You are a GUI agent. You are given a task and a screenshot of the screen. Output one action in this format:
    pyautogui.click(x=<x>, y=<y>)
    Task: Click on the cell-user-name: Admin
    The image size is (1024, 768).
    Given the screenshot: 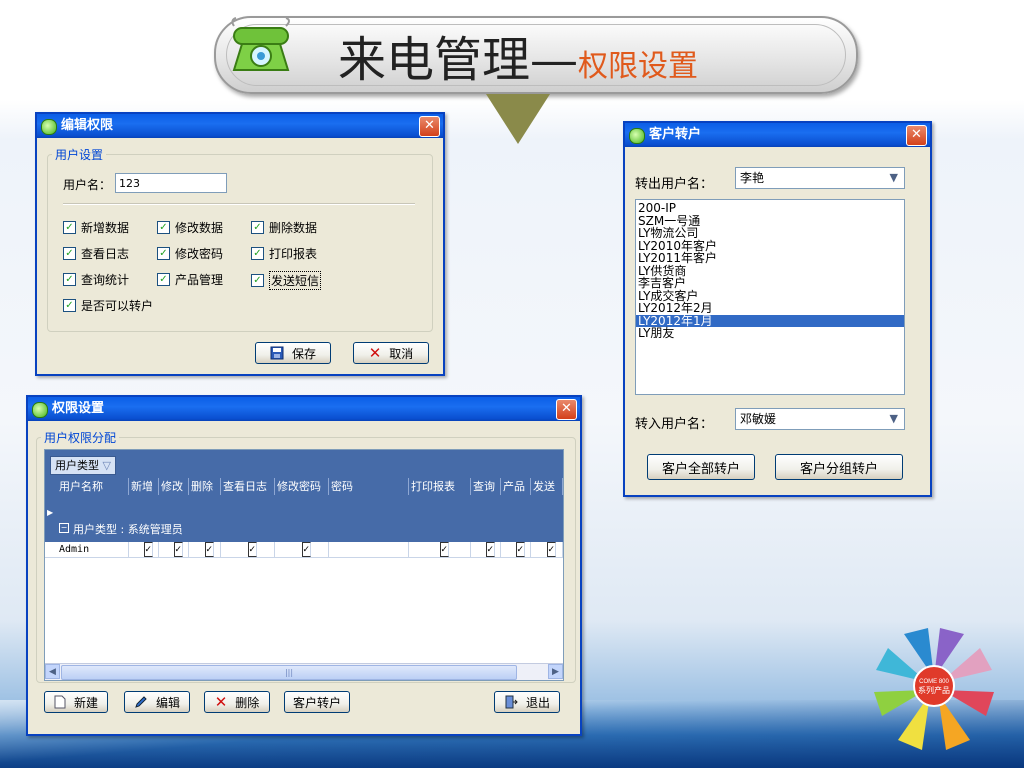 What is the action you would take?
    pyautogui.click(x=93, y=549)
    